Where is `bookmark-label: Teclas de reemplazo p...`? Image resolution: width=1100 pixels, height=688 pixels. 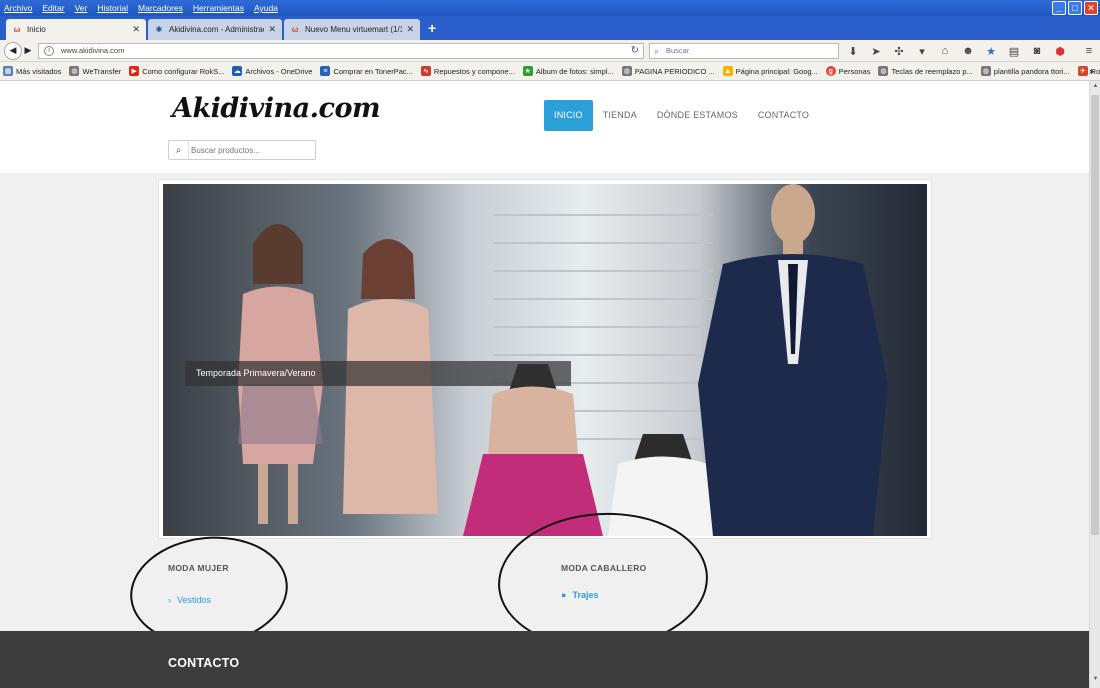 bookmark-label: Teclas de reemplazo p... is located at coordinates (932, 71).